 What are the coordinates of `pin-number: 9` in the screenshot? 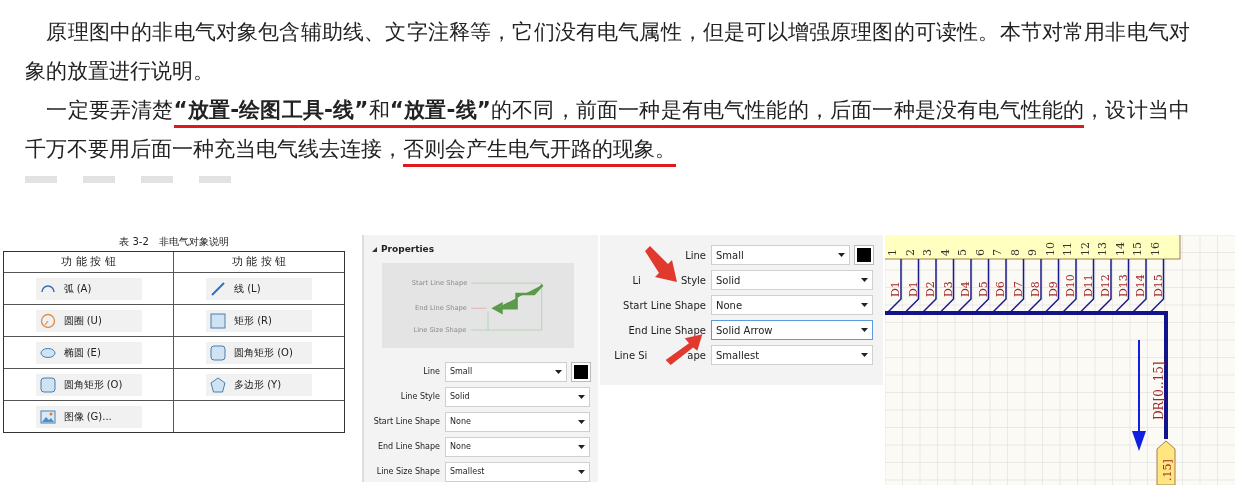 It's located at (1032, 252).